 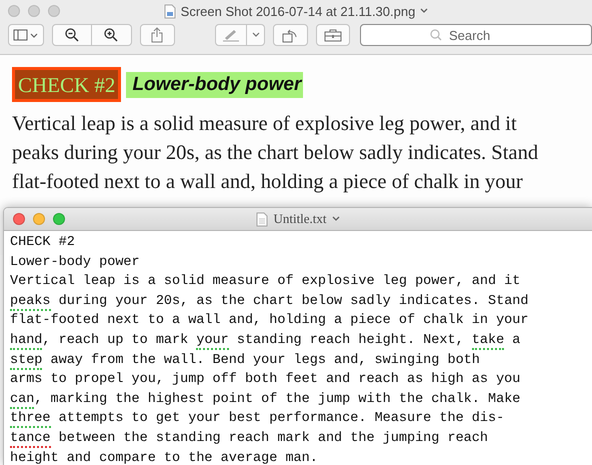 I want to click on rotate-icon, so click(x=290, y=35).